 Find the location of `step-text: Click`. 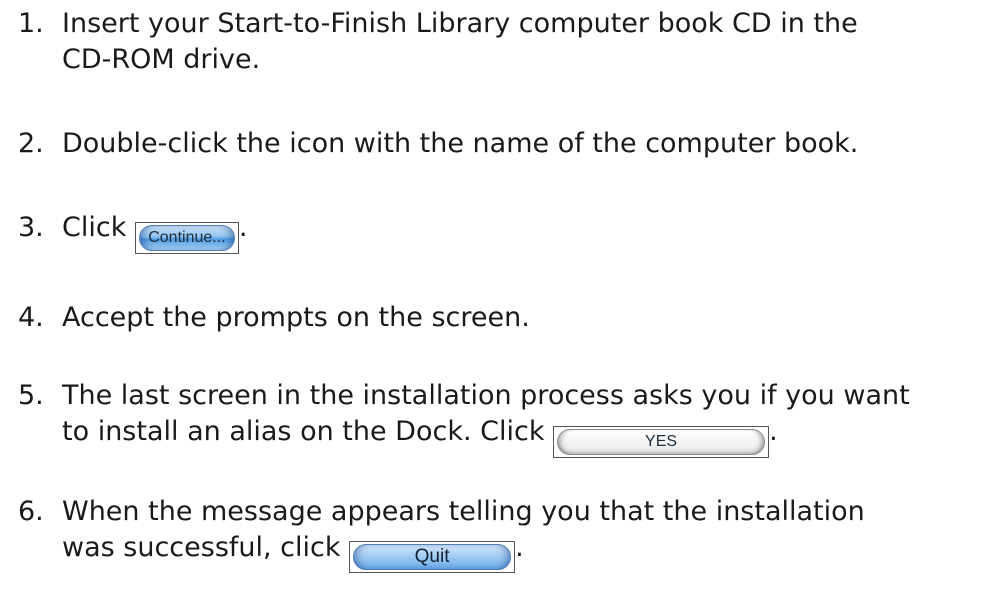

step-text: Click is located at coordinates (98, 227).